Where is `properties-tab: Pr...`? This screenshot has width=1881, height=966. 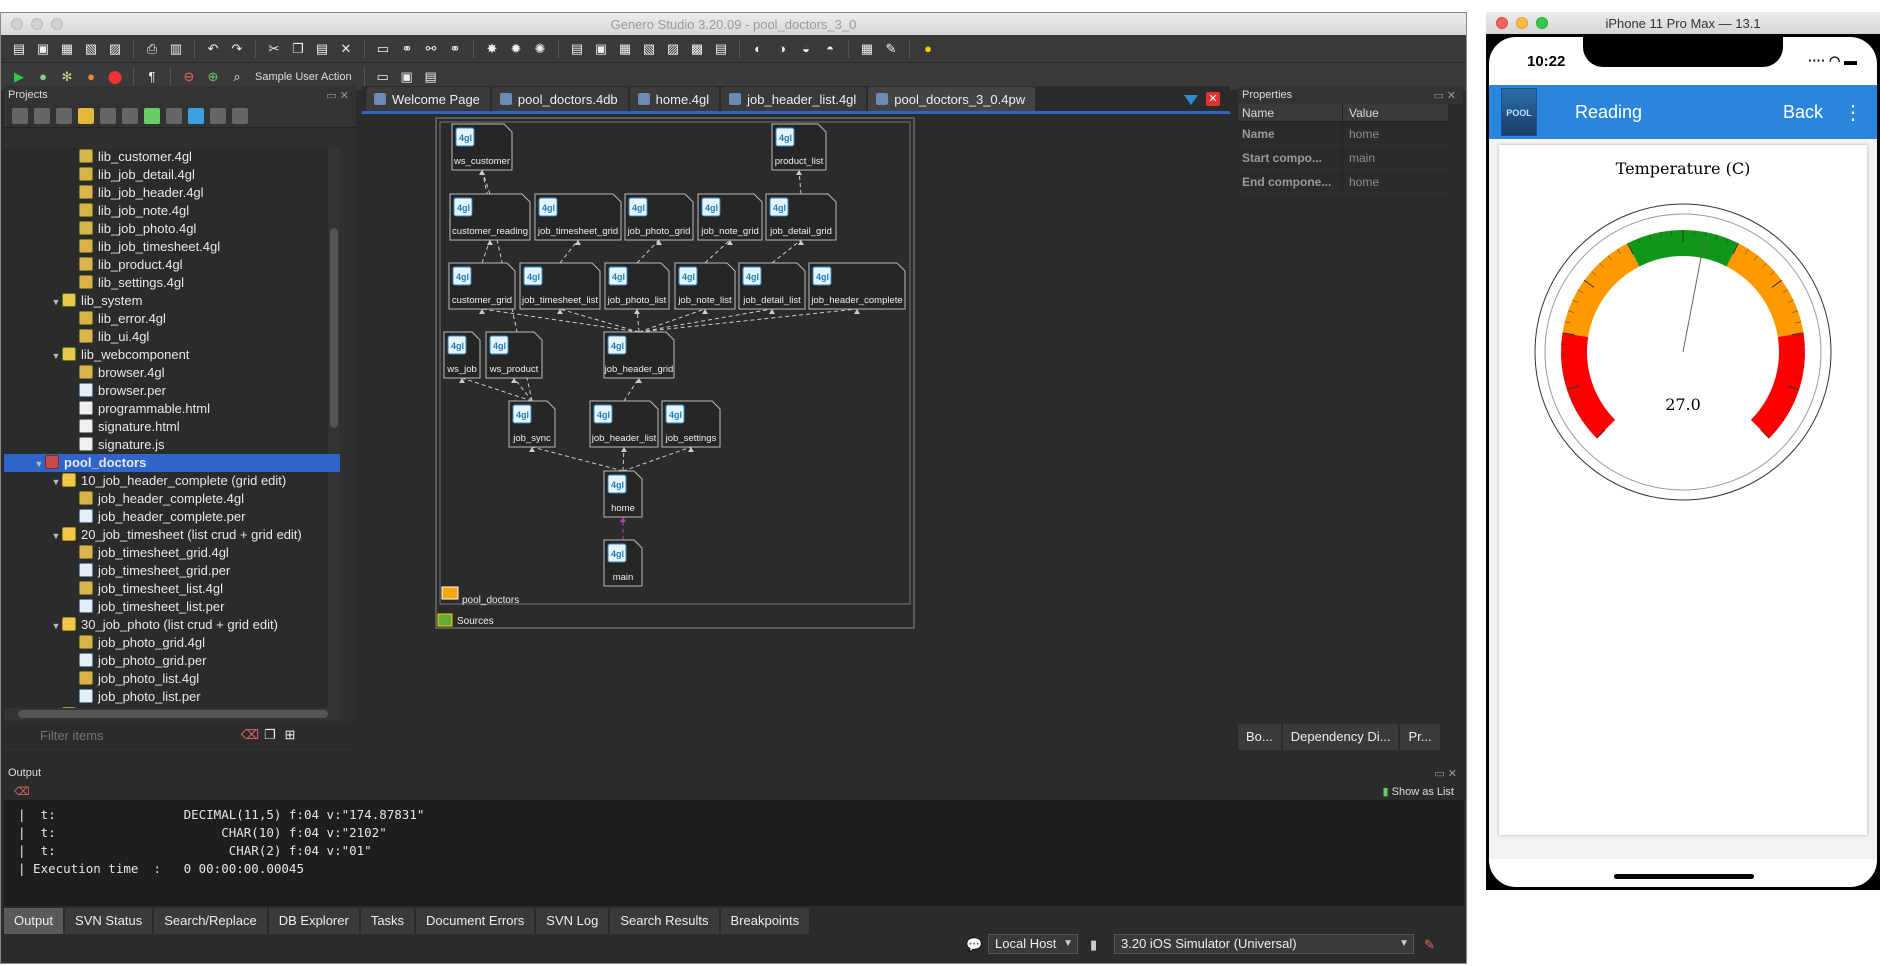 properties-tab: Pr... is located at coordinates (1420, 737).